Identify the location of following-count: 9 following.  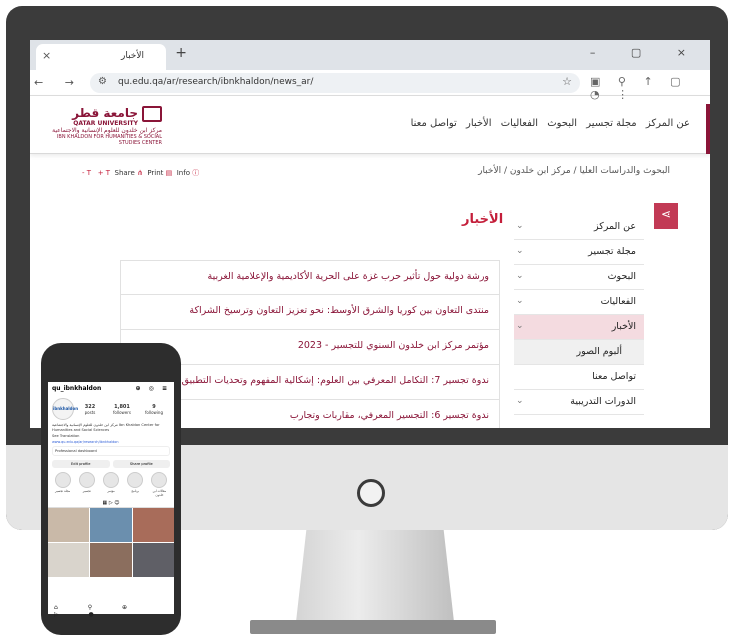
(154, 409).